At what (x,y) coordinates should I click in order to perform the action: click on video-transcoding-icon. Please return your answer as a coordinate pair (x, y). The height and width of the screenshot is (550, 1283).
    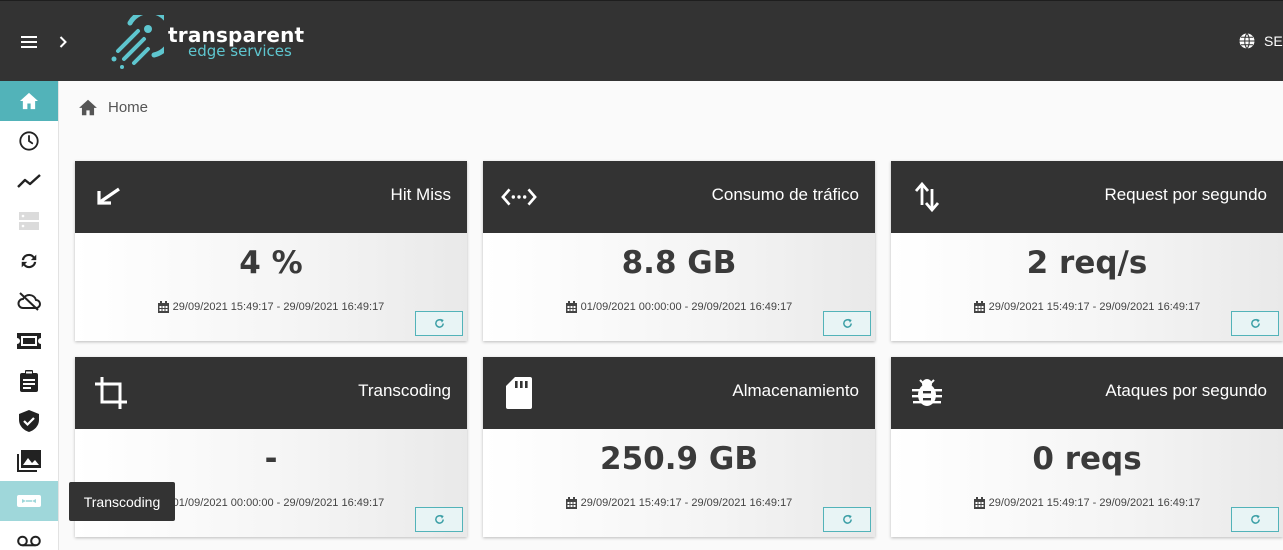
    Looking at the image, I should click on (29, 501).